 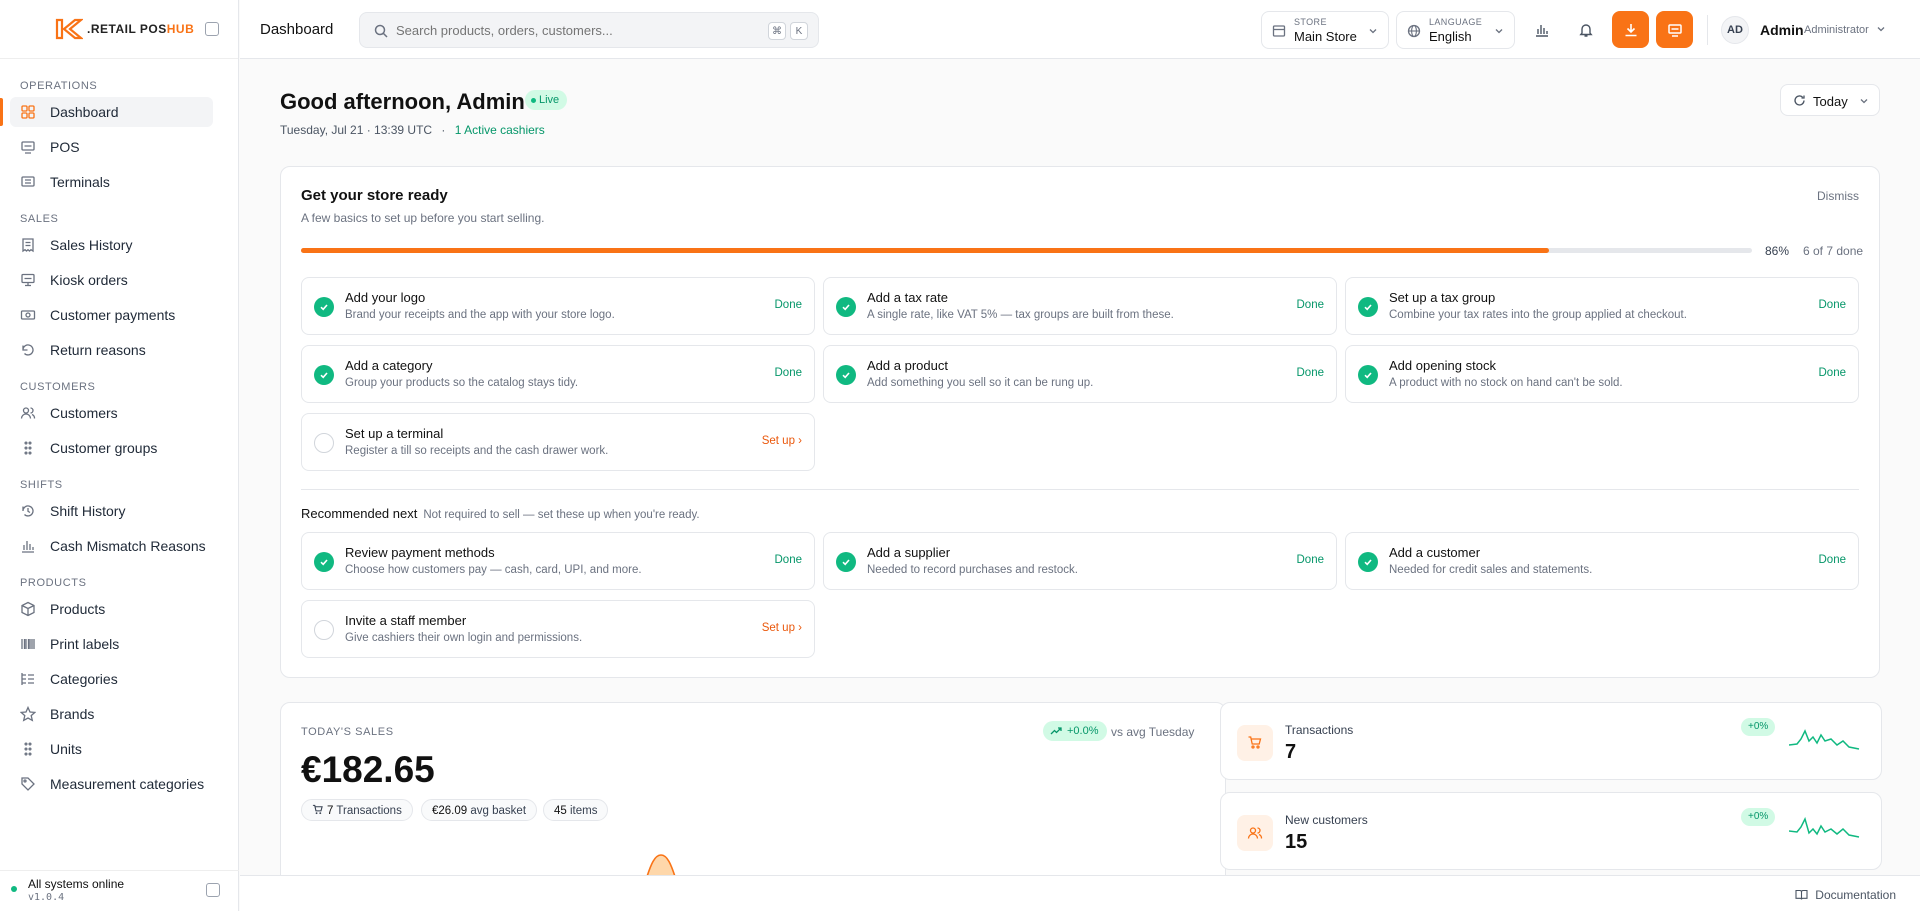 I want to click on section-label: SALES, so click(x=39, y=219).